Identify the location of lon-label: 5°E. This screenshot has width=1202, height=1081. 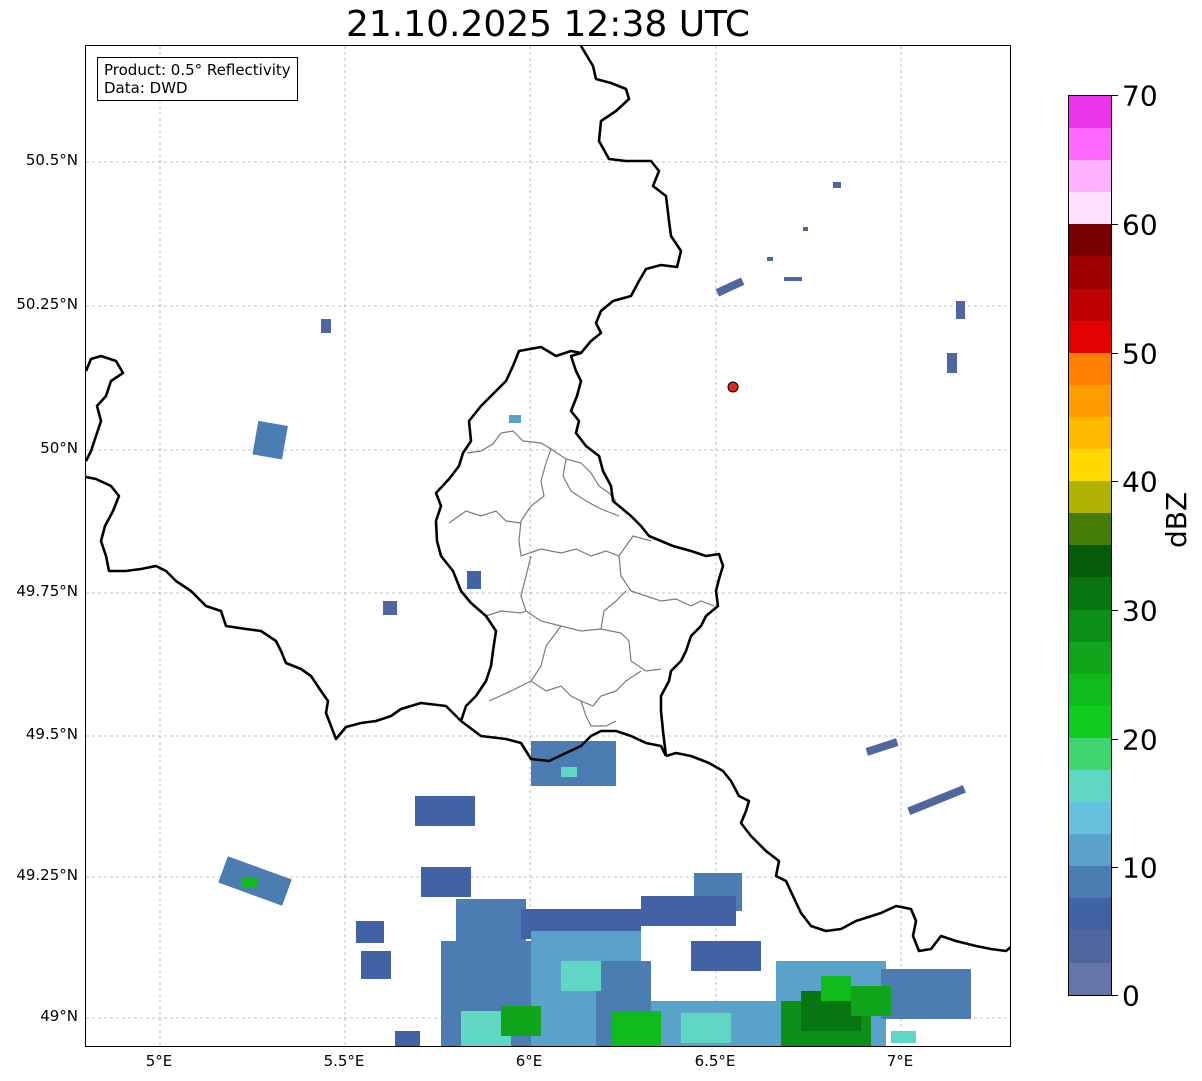
(159, 1061).